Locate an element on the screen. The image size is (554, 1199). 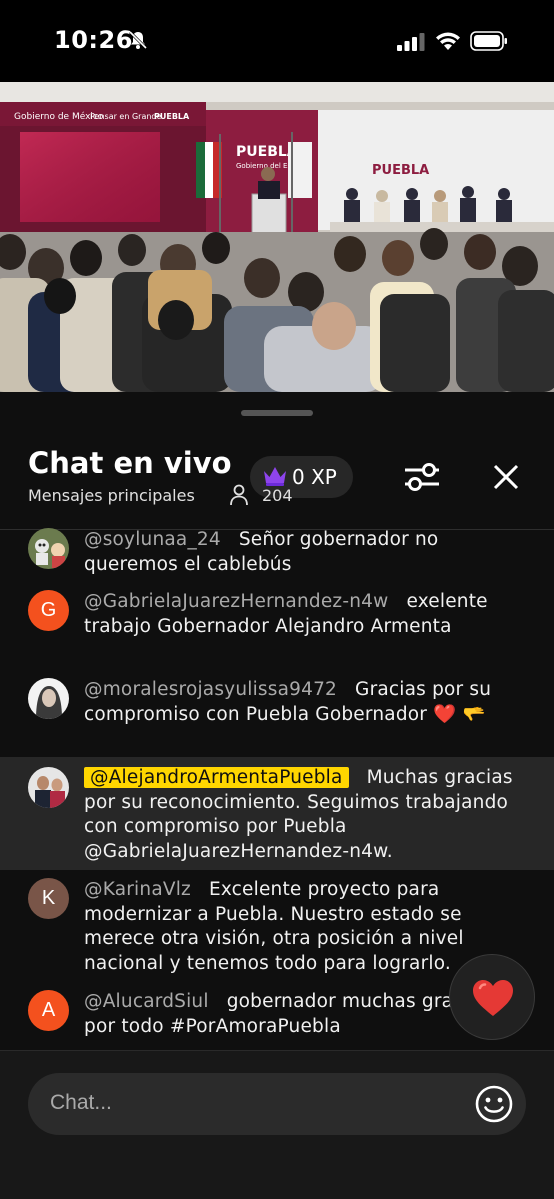
close-icon is located at coordinates (506, 477).